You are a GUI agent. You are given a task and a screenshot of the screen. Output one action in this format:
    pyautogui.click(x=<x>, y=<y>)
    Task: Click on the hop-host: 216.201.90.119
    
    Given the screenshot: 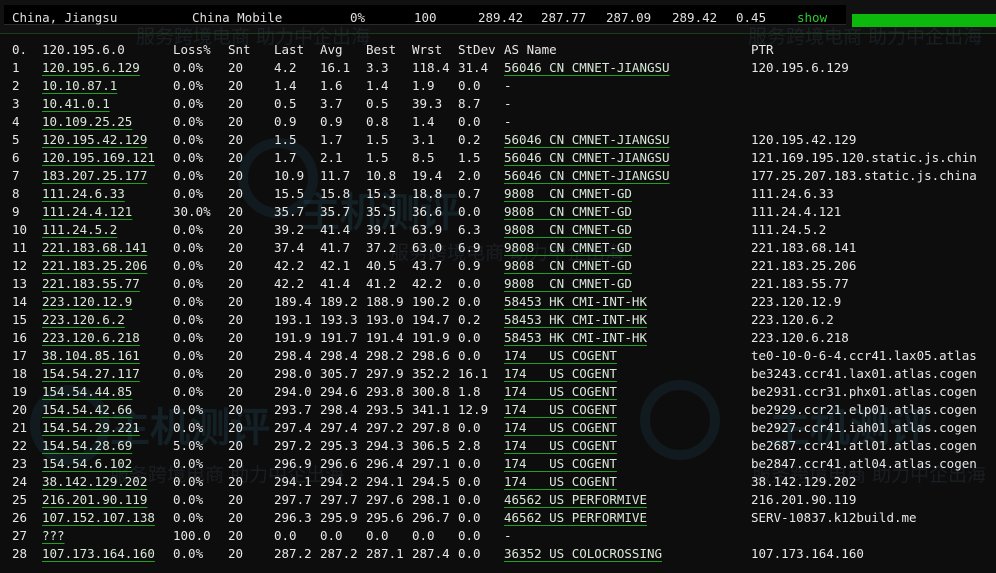 What is the action you would take?
    pyautogui.click(x=94, y=500)
    